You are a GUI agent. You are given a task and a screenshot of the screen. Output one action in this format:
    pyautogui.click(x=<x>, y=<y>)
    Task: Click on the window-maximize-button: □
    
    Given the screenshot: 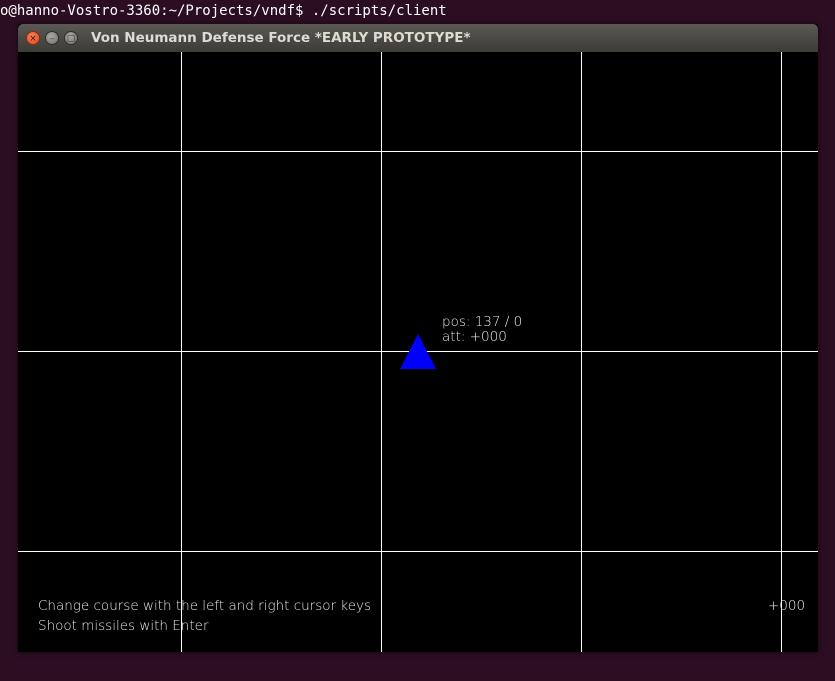 What is the action you would take?
    pyautogui.click(x=71, y=38)
    